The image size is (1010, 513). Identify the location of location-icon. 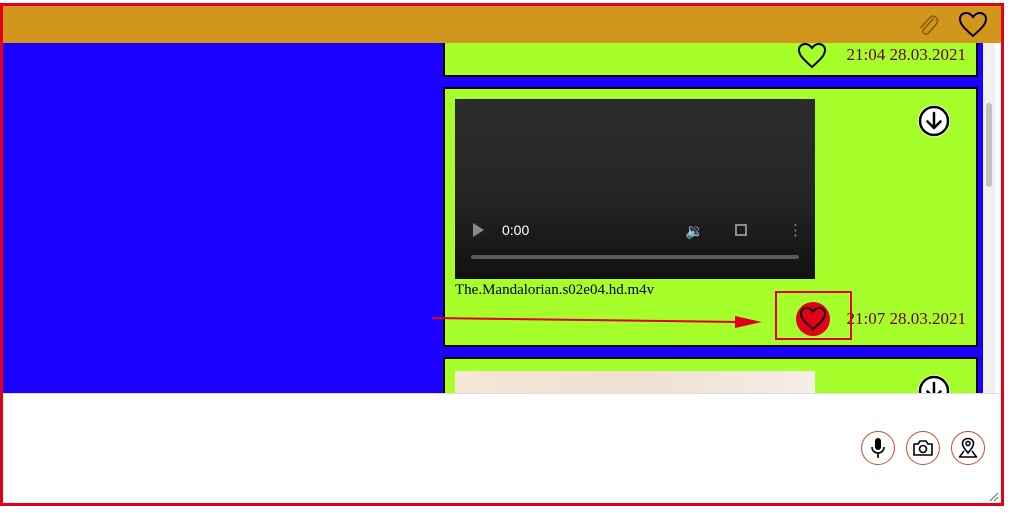
(968, 447).